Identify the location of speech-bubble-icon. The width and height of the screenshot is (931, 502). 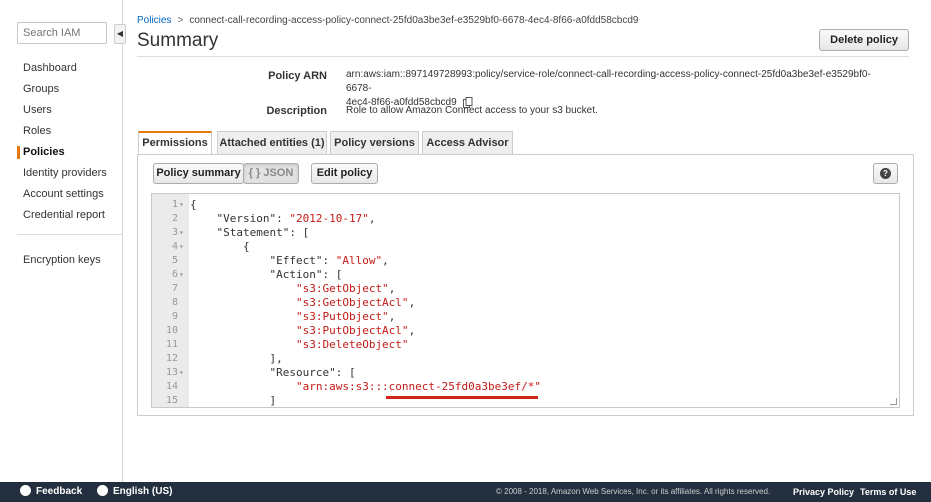
(25, 490).